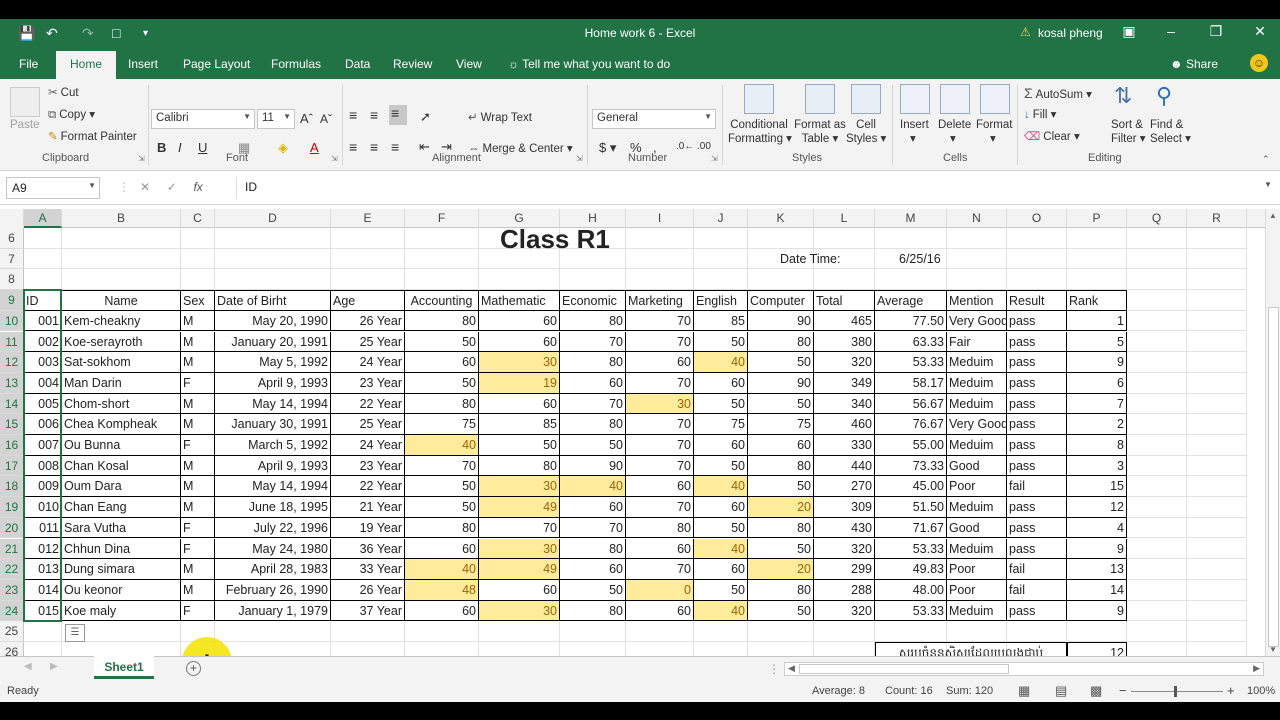 The height and width of the screenshot is (720, 1280). Describe the element at coordinates (977, 590) in the screenshot. I see `table-cell: Poor` at that location.